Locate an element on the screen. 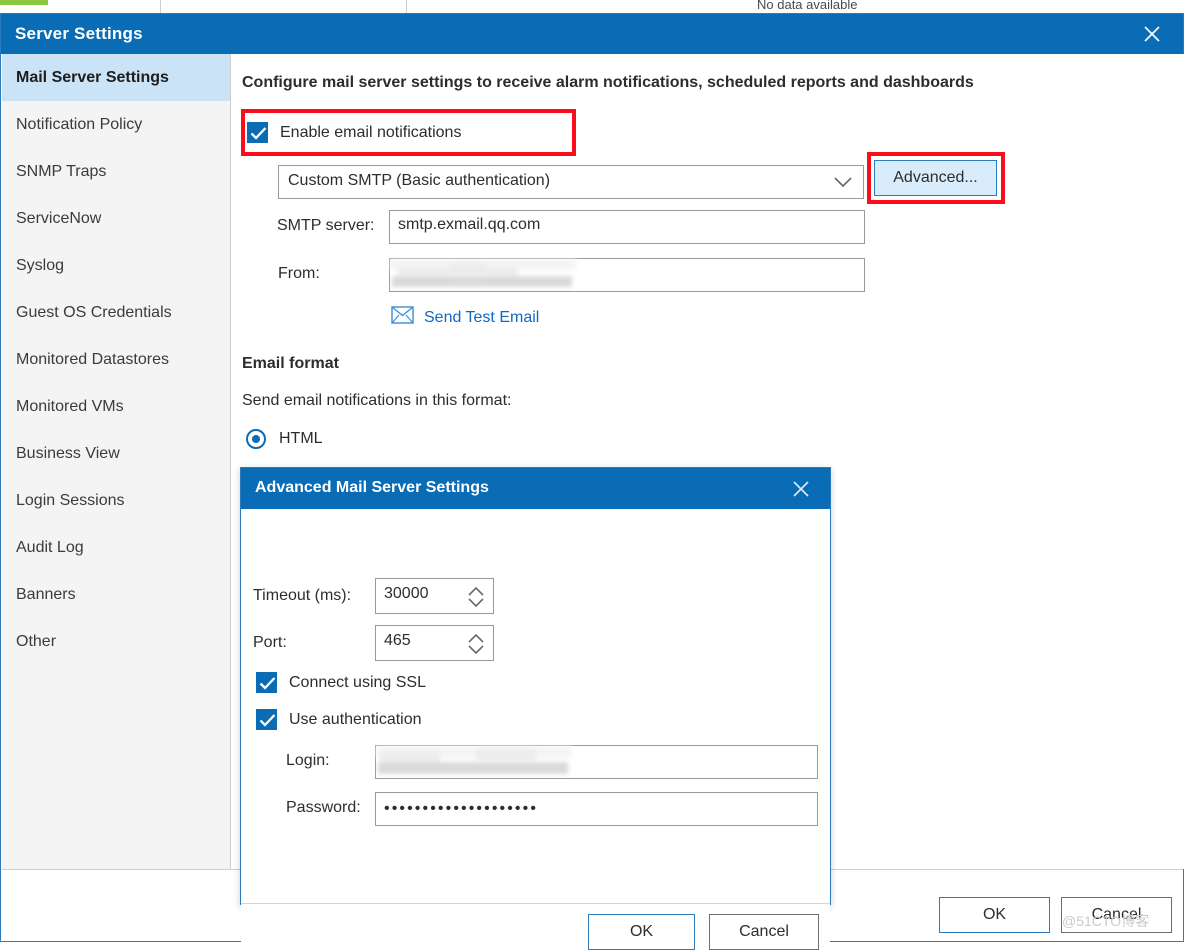  sidebar-item-banners: Banners is located at coordinates (116, 594).